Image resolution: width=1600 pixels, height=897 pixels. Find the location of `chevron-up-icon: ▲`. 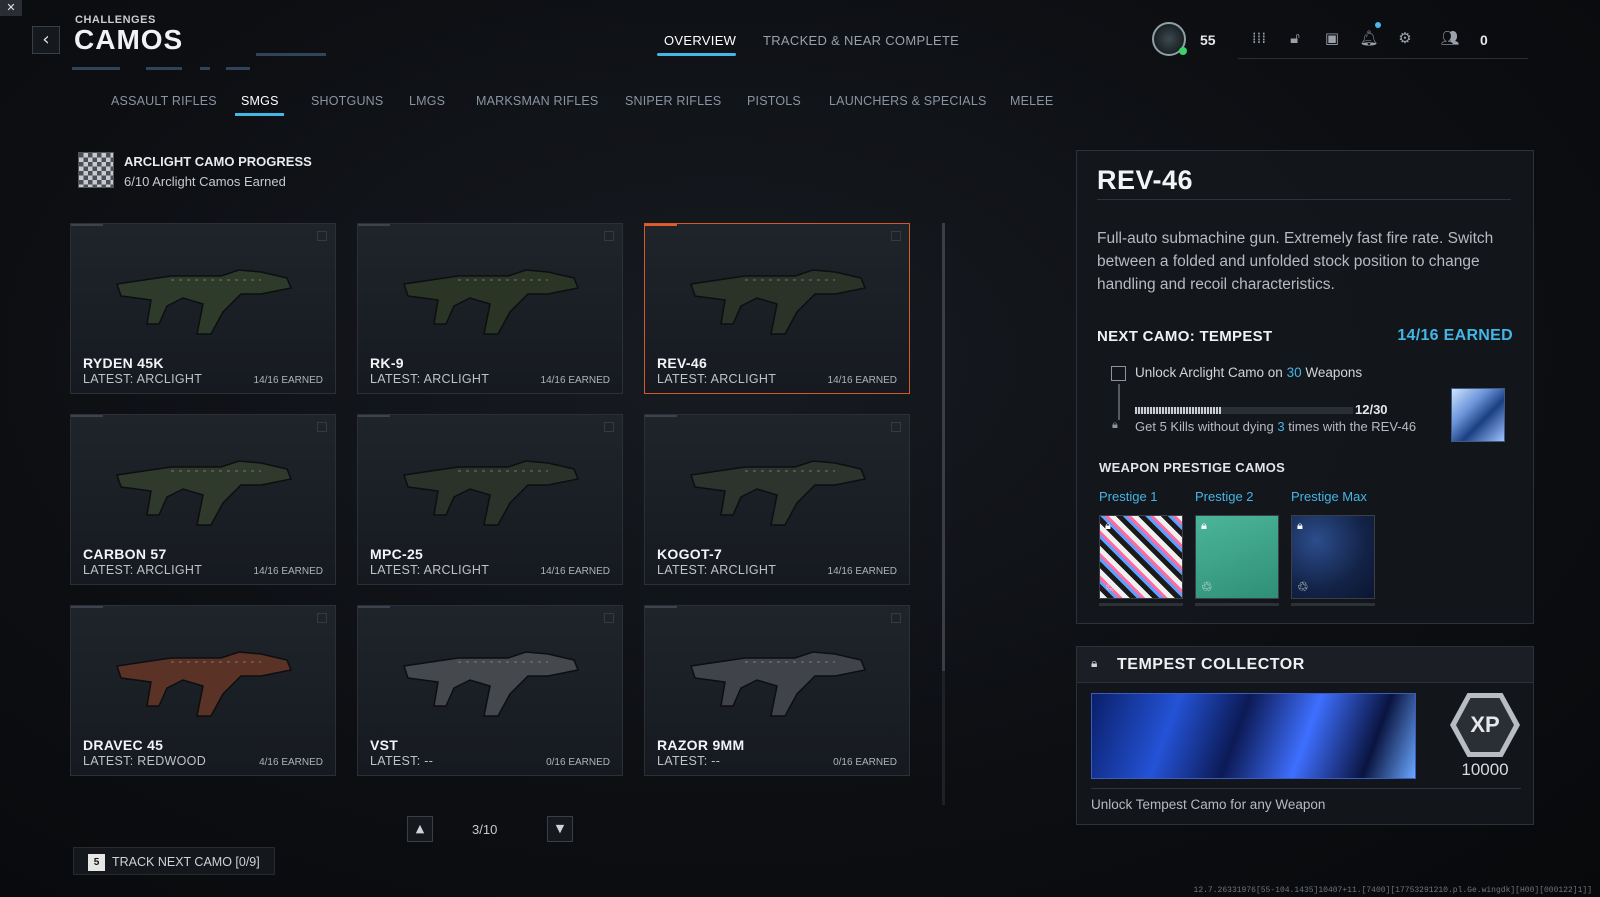

chevron-up-icon: ▲ is located at coordinates (420, 828).